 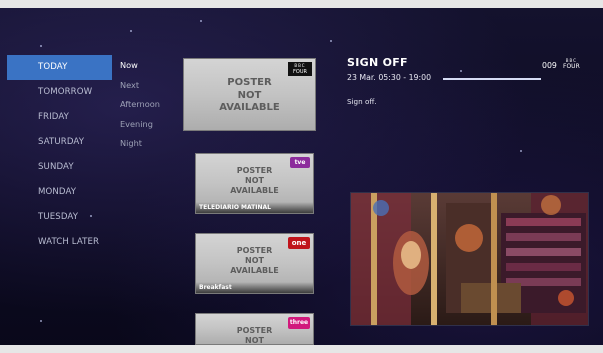 What do you see at coordinates (59, 92) in the screenshot?
I see `day-item-tomorrow: TOMORROW` at bounding box center [59, 92].